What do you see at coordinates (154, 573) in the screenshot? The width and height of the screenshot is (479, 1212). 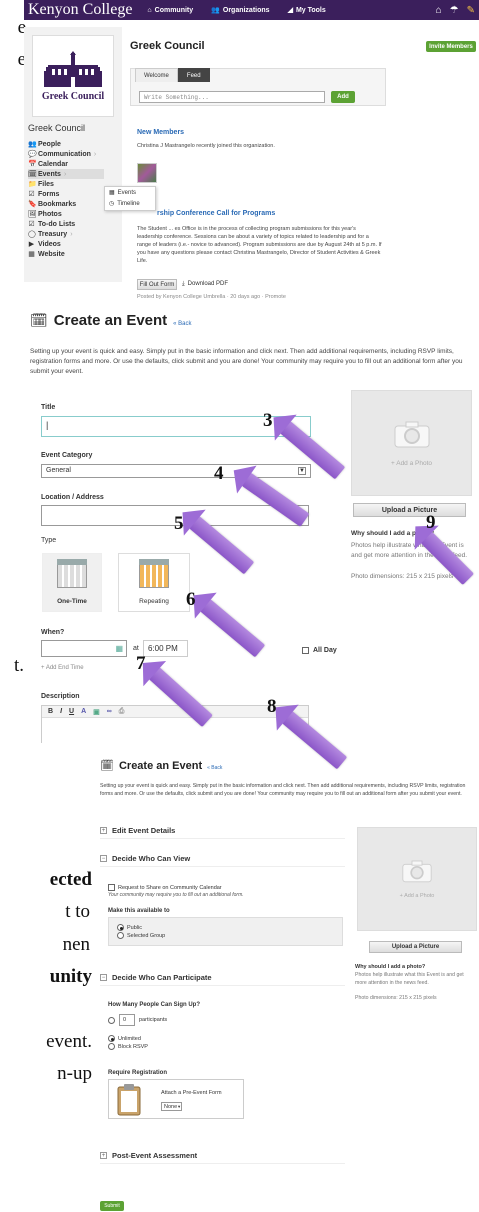 I see `repeat-calendar-icon` at bounding box center [154, 573].